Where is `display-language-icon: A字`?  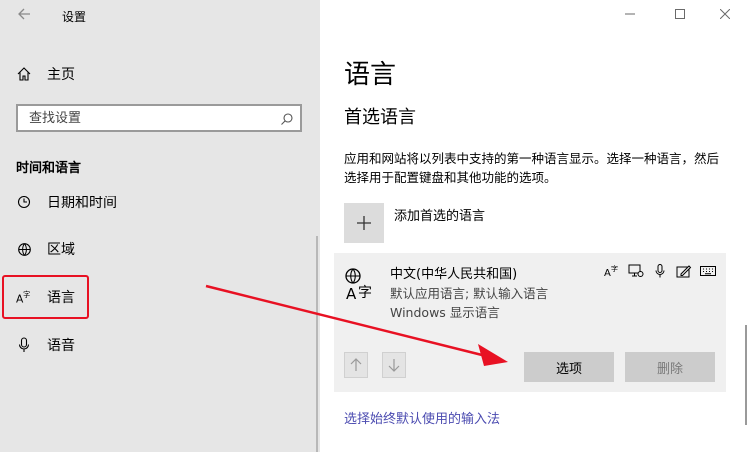
display-language-icon: A字 is located at coordinates (612, 271).